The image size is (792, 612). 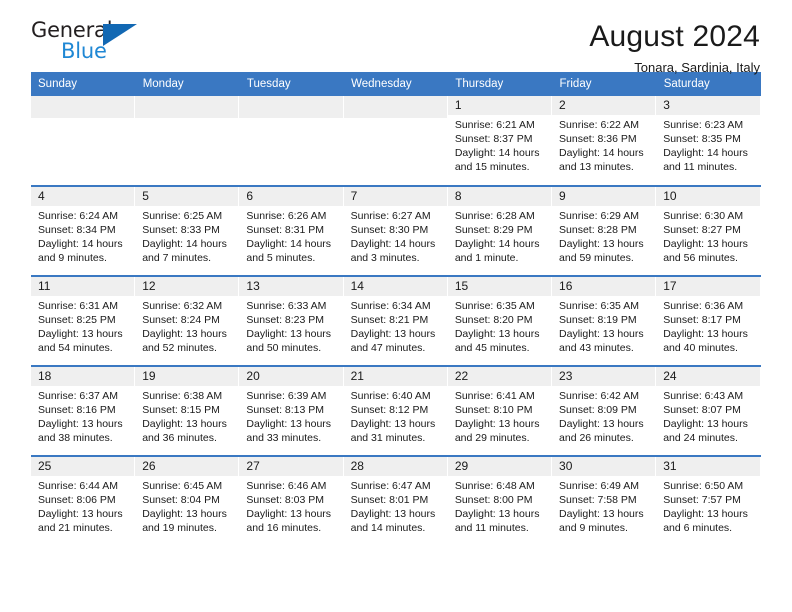 What do you see at coordinates (80, 431) in the screenshot?
I see `daylight-text: Daylight: 13 hours and 38 minutes.` at bounding box center [80, 431].